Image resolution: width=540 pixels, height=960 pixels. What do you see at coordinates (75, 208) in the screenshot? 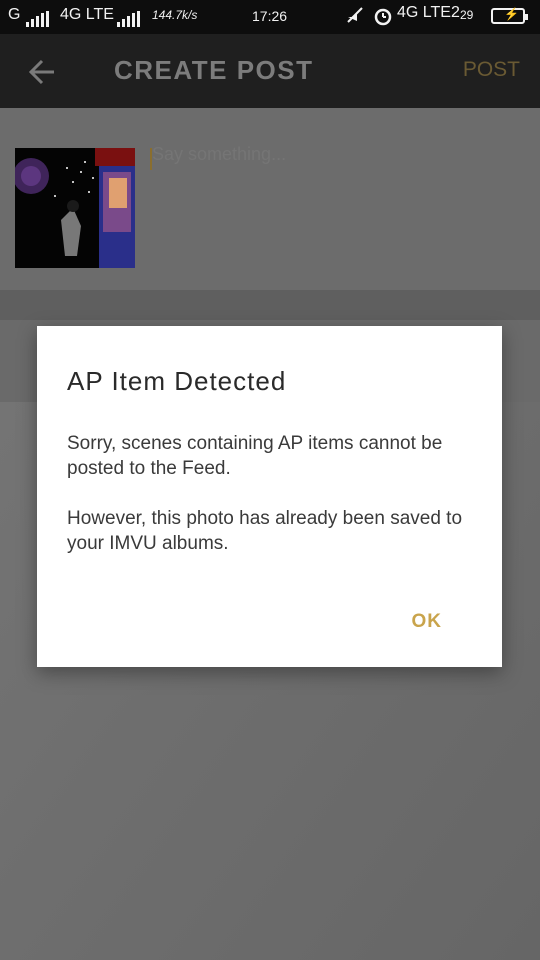
I see `photo-thumbnail` at bounding box center [75, 208].